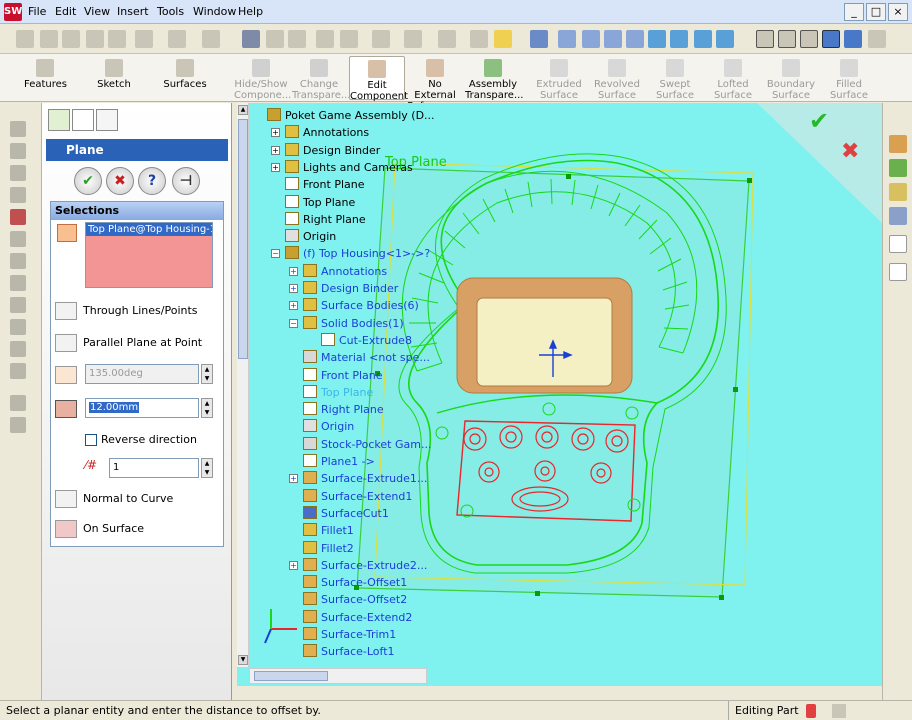  What do you see at coordinates (114, 78) in the screenshot?
I see `sketch-button: Sketch` at bounding box center [114, 78].